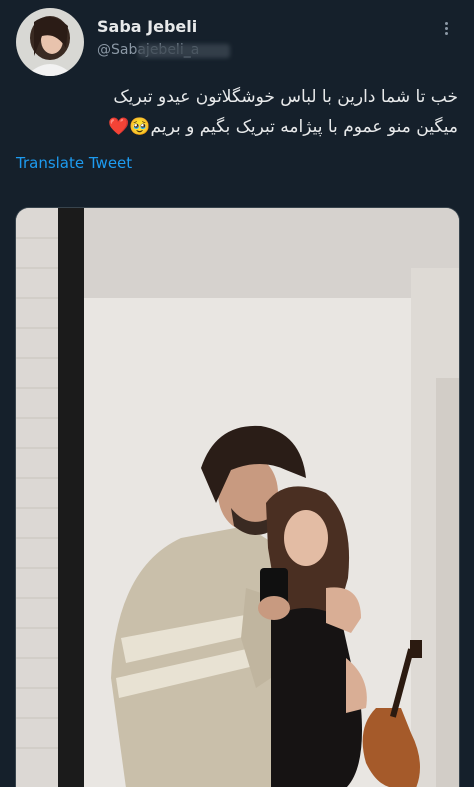  Describe the element at coordinates (446, 28) in the screenshot. I see `more-dots-icon` at that location.